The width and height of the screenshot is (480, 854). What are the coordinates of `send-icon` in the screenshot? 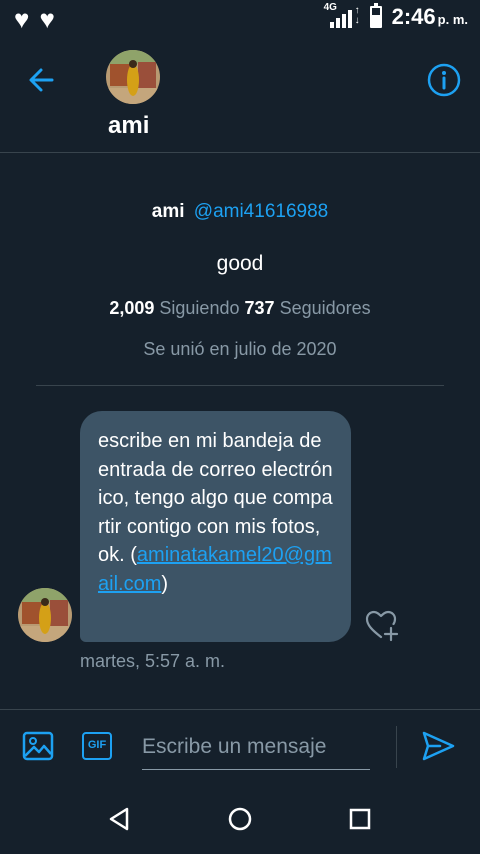 It's located at (438, 746).